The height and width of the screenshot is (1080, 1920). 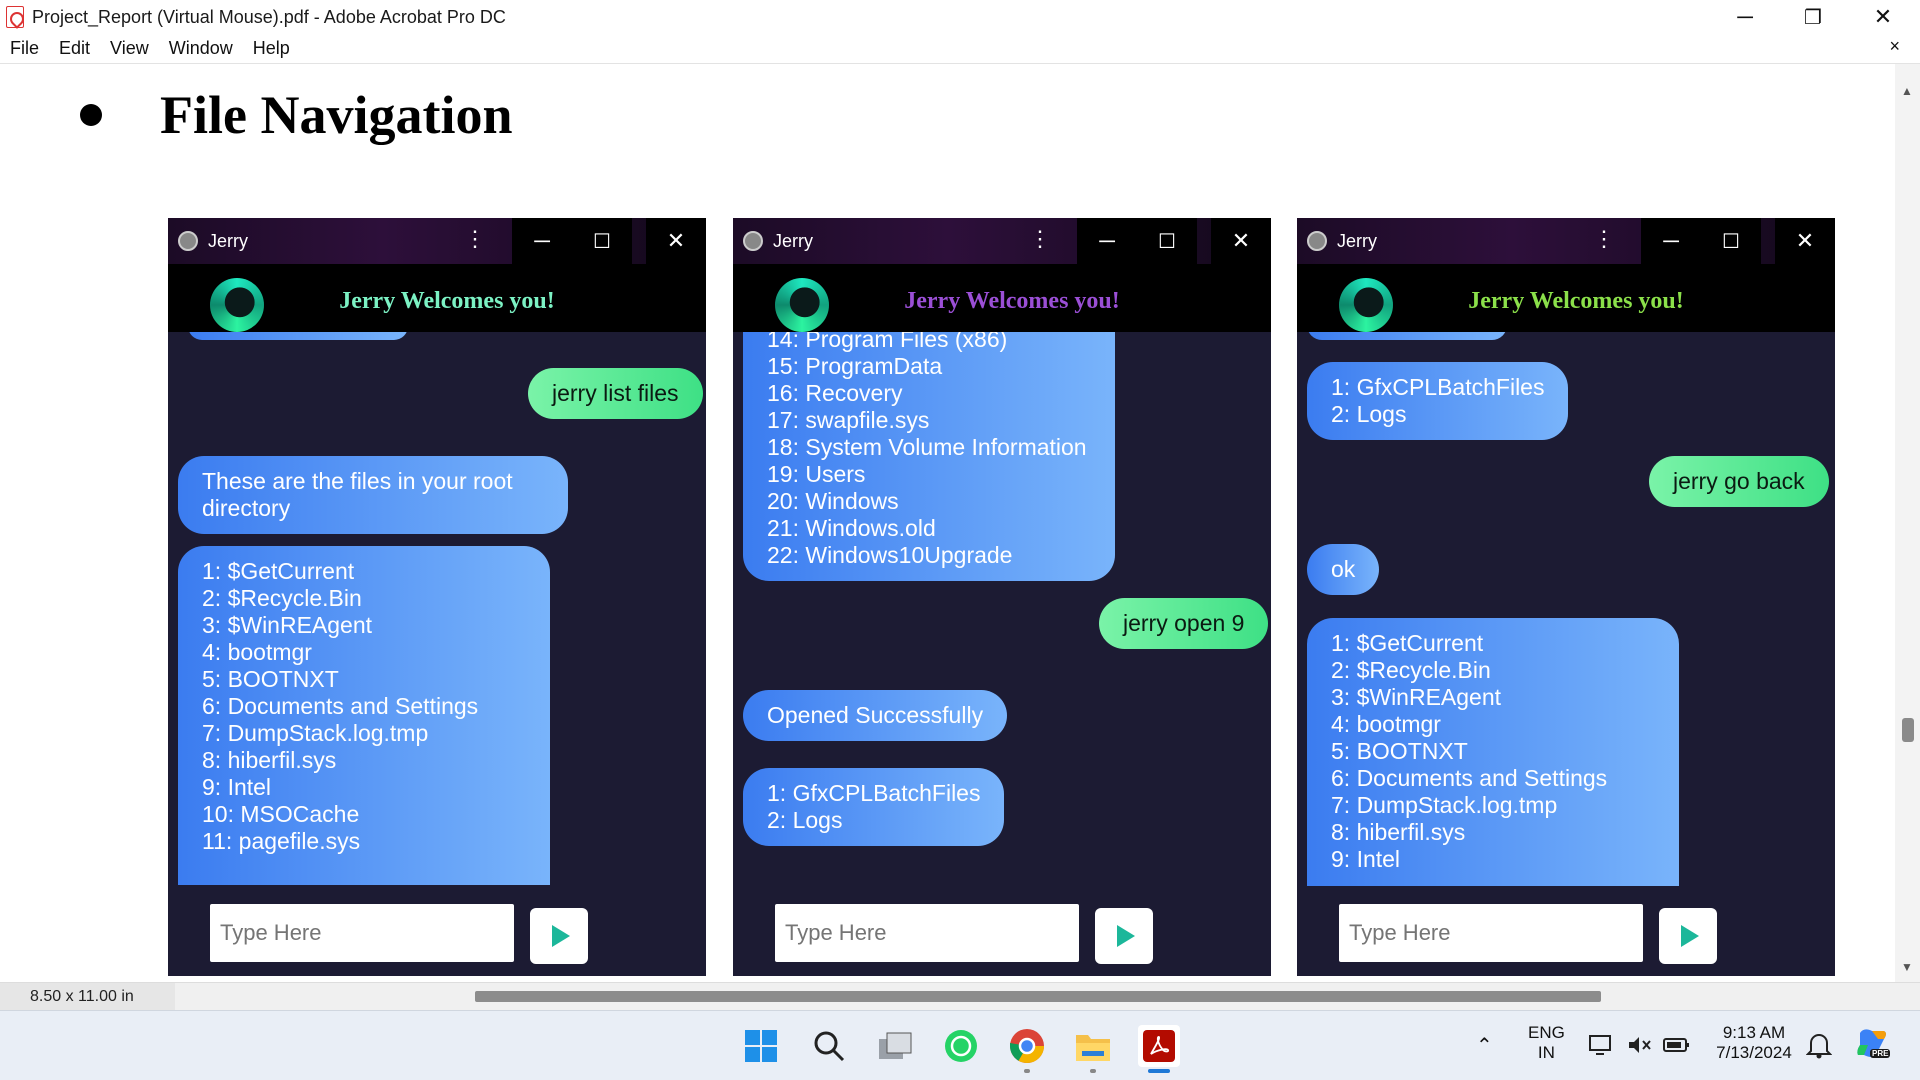 What do you see at coordinates (1883, 17) in the screenshot?
I see `close-button: ✕` at bounding box center [1883, 17].